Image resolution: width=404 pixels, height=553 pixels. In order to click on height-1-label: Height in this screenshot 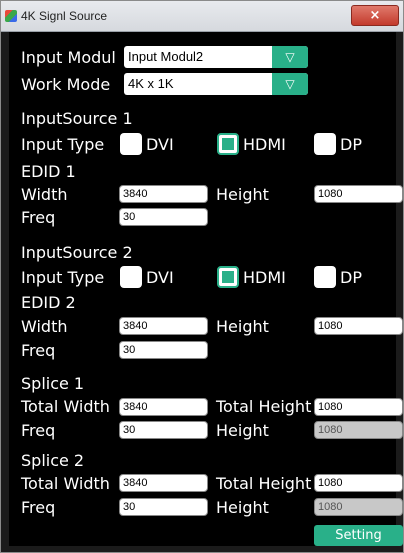, I will do `click(242, 194)`.